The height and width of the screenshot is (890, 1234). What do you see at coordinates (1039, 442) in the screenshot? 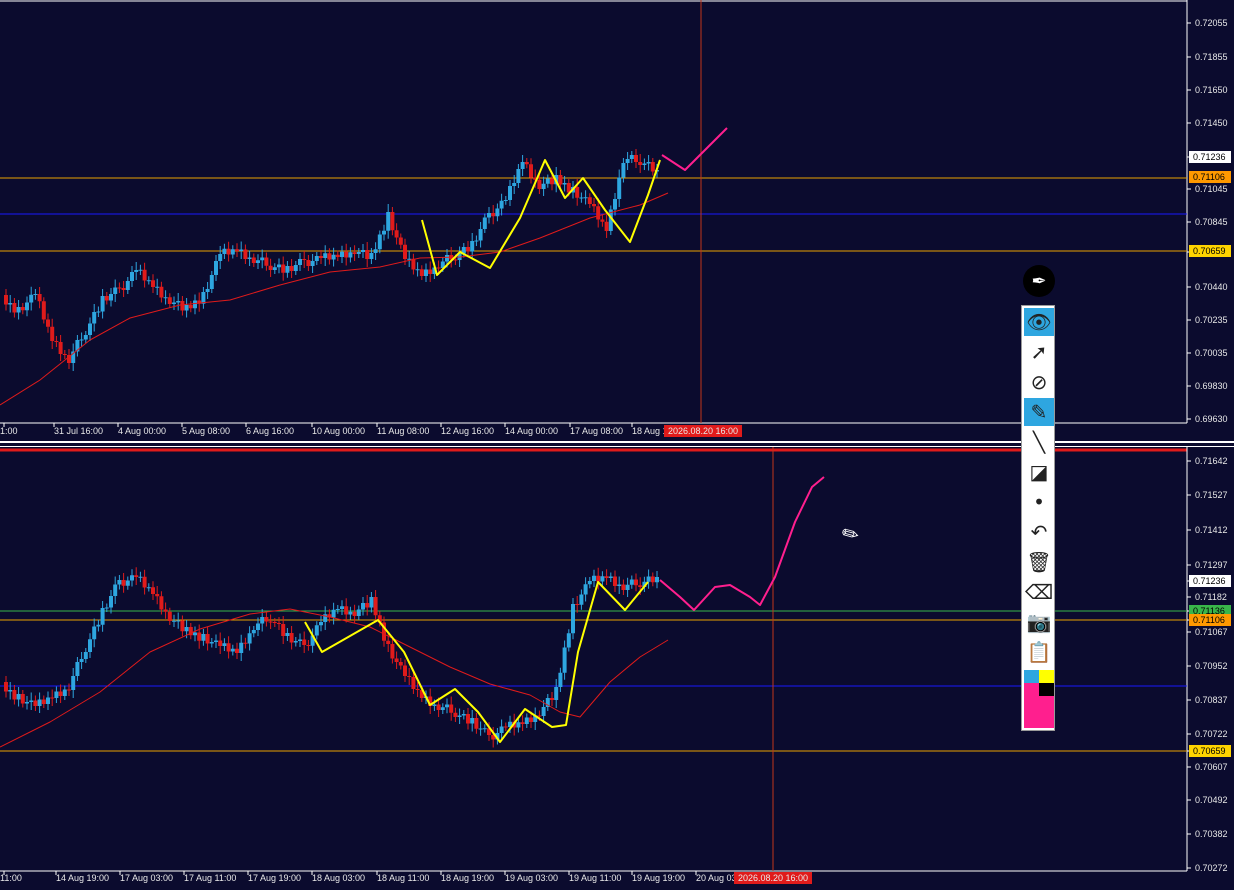
I see `line-tool-icon: ╲` at bounding box center [1039, 442].